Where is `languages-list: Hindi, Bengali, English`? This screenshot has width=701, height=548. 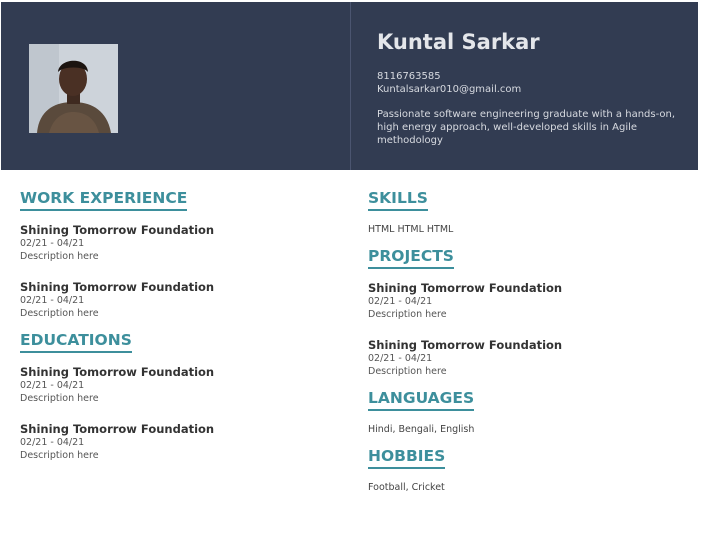
languages-list: Hindi, Bengali, English is located at coordinates (421, 429).